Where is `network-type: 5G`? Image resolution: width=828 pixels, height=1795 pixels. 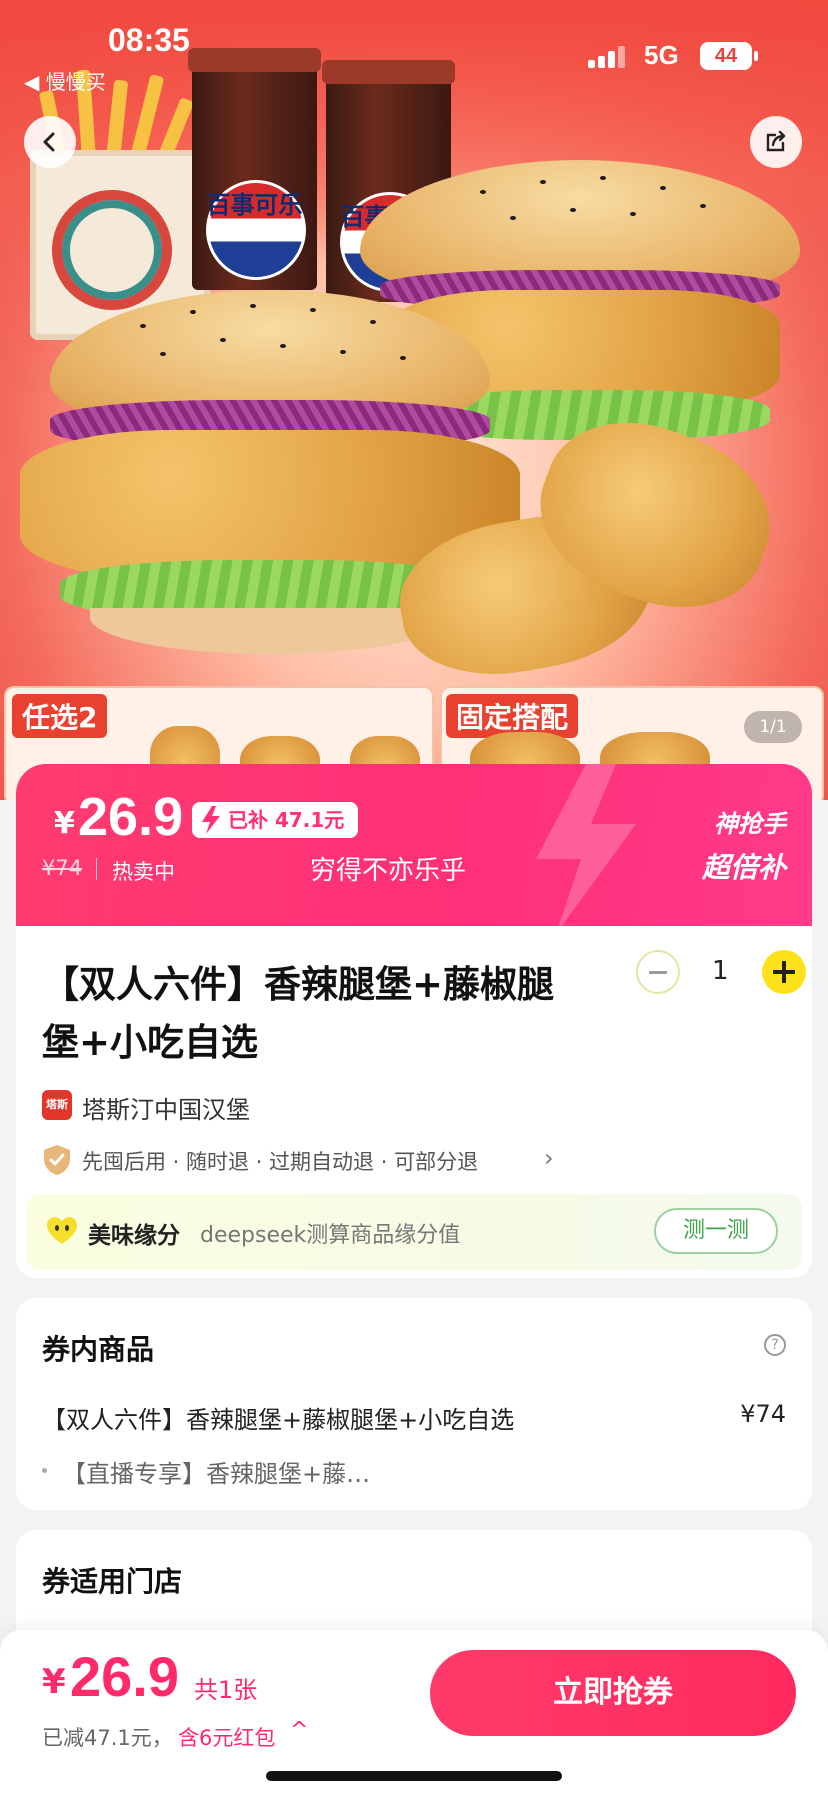 network-type: 5G is located at coordinates (661, 55).